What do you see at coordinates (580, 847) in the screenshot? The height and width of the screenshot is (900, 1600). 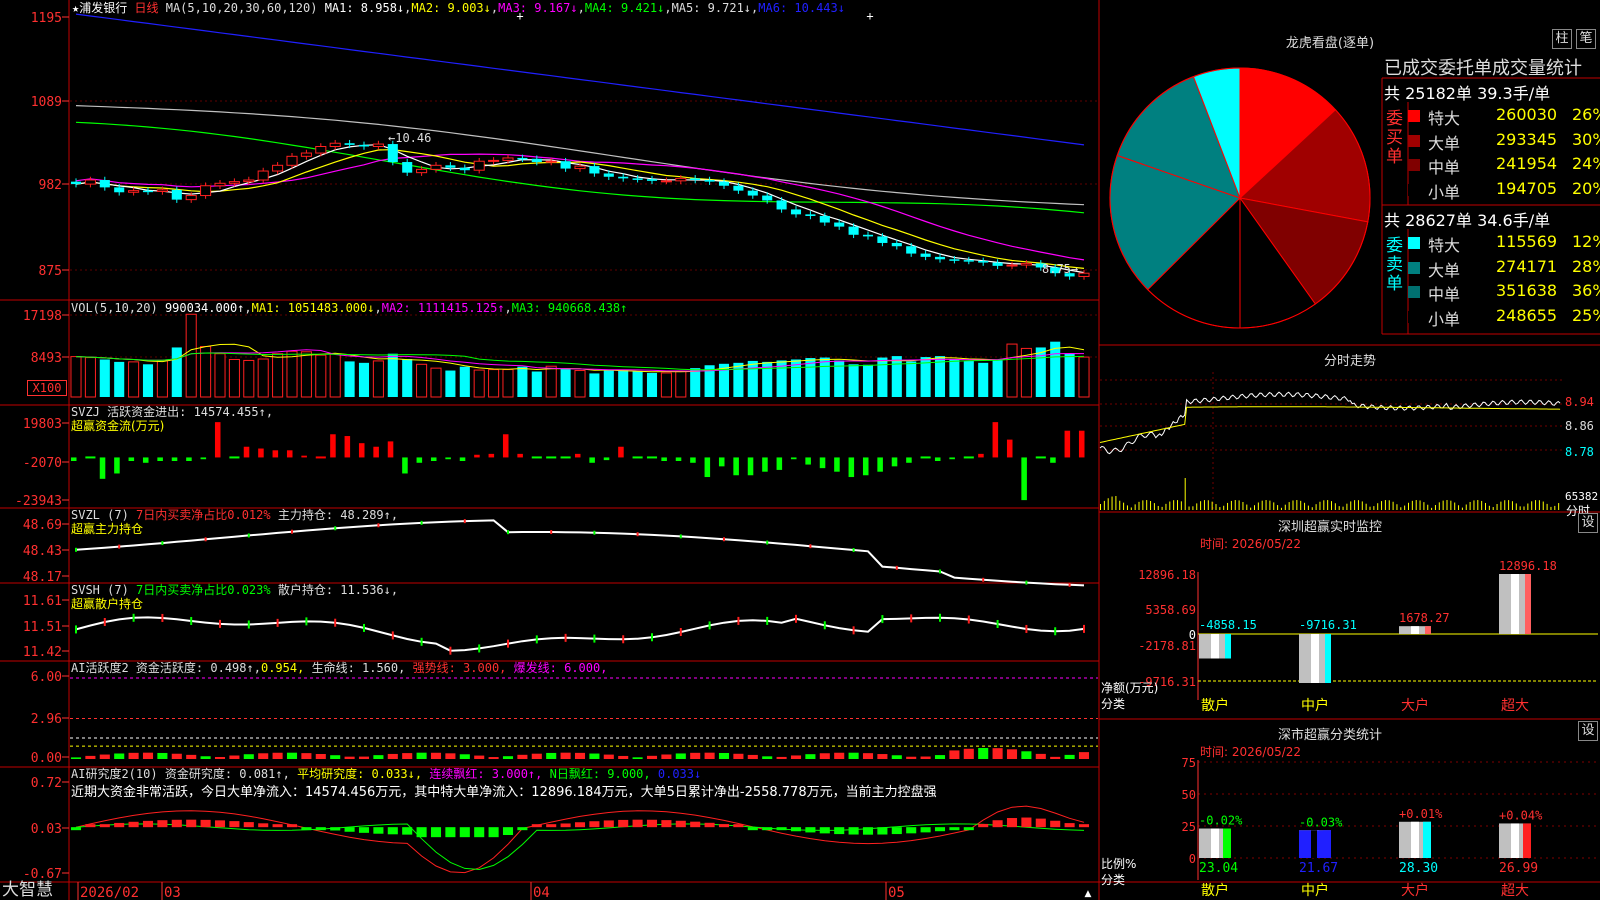 I see `ai2-line-green` at bounding box center [580, 847].